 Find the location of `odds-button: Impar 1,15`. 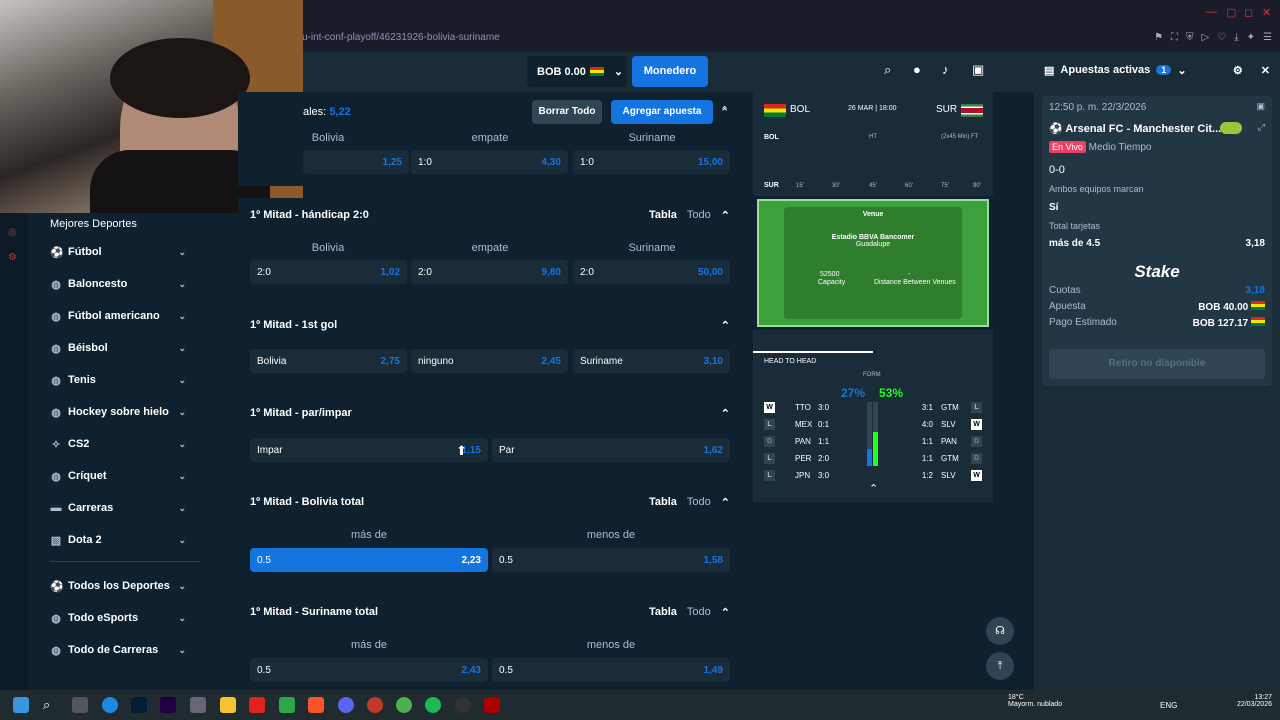

odds-button: Impar 1,15 is located at coordinates (369, 450).